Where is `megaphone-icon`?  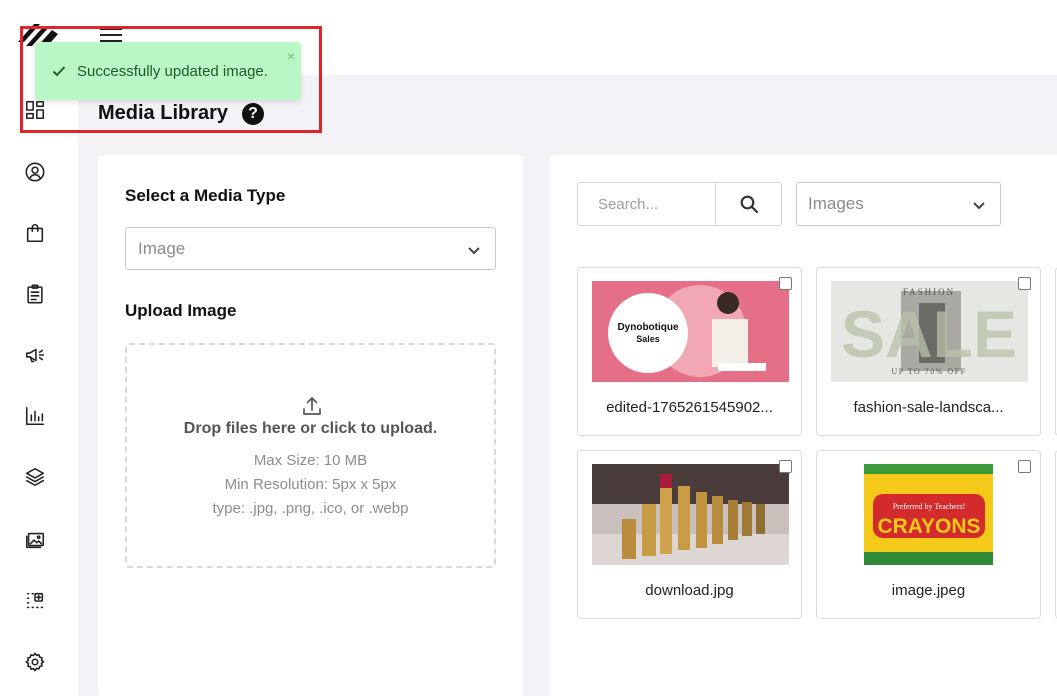
megaphone-icon is located at coordinates (35, 355).